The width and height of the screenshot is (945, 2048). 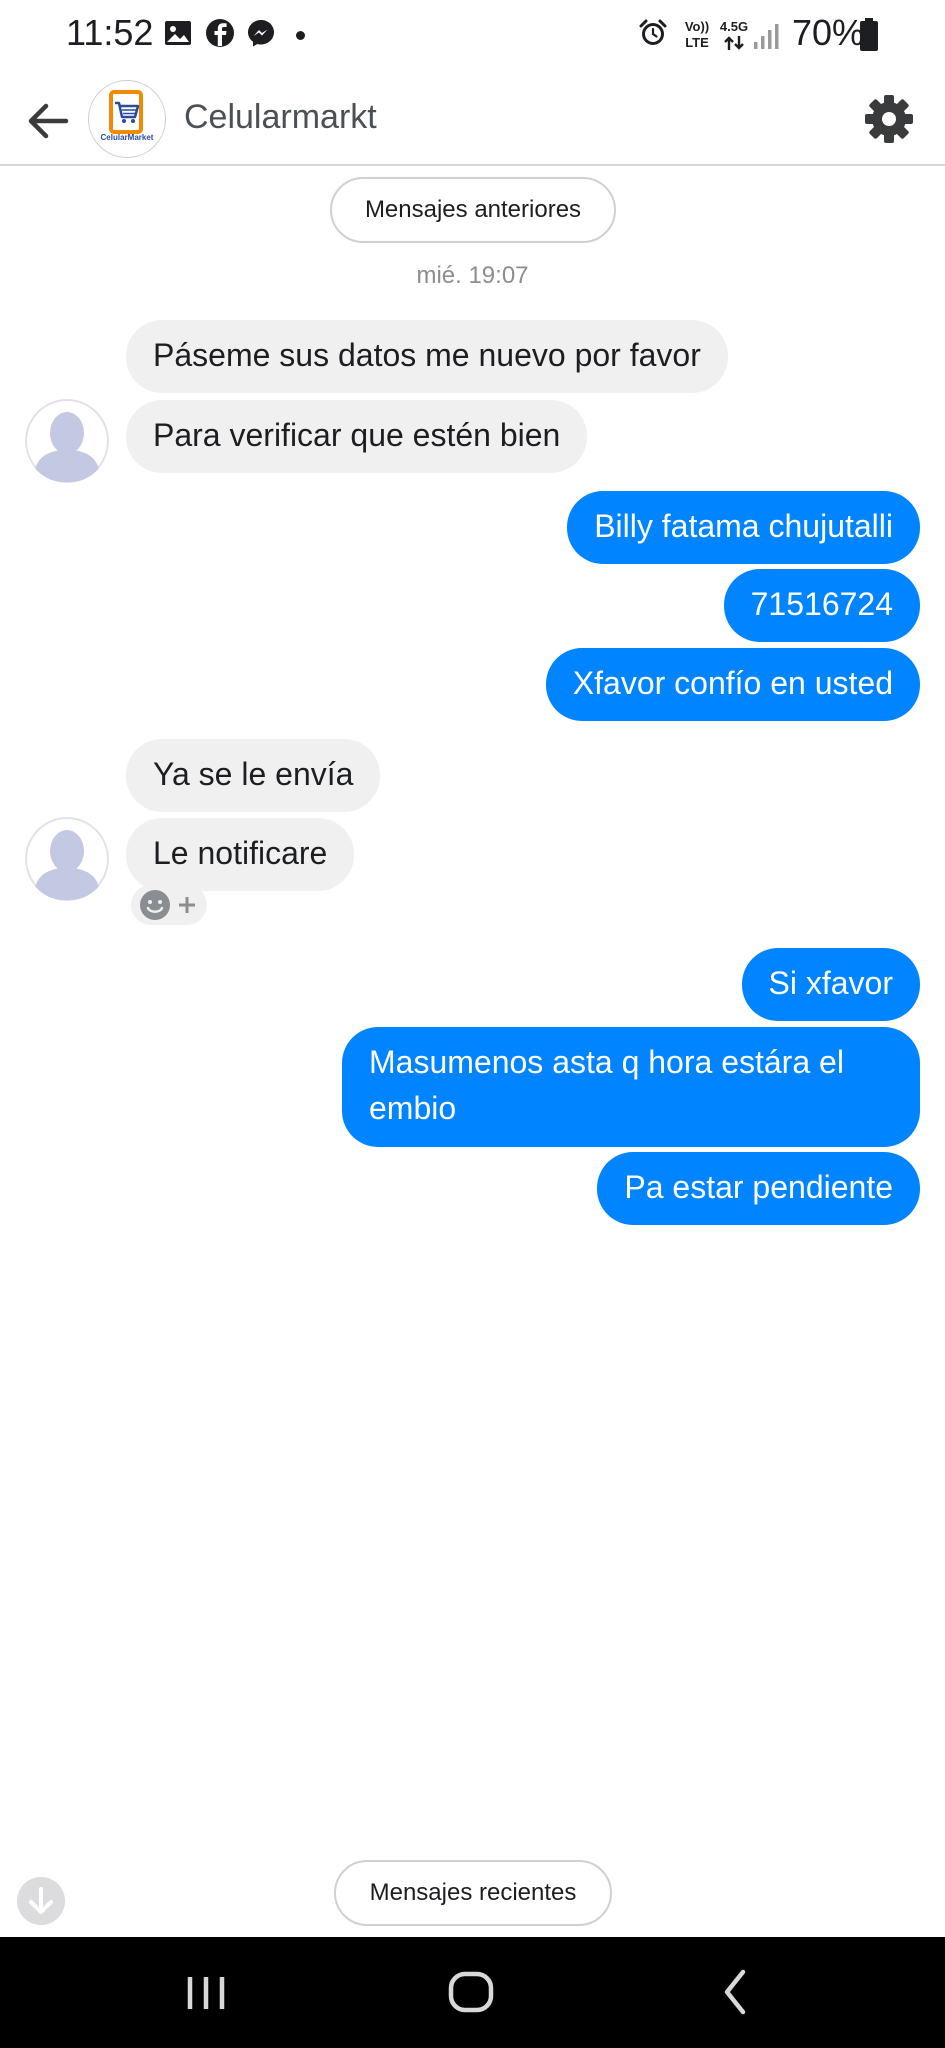 What do you see at coordinates (472, 38) in the screenshot?
I see `status-bar: 11:52 Vo)) LTE 4.5G 70%` at bounding box center [472, 38].